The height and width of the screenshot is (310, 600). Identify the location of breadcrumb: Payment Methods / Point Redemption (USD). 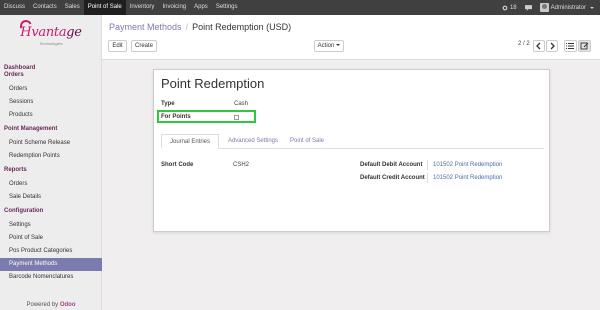
(200, 27).